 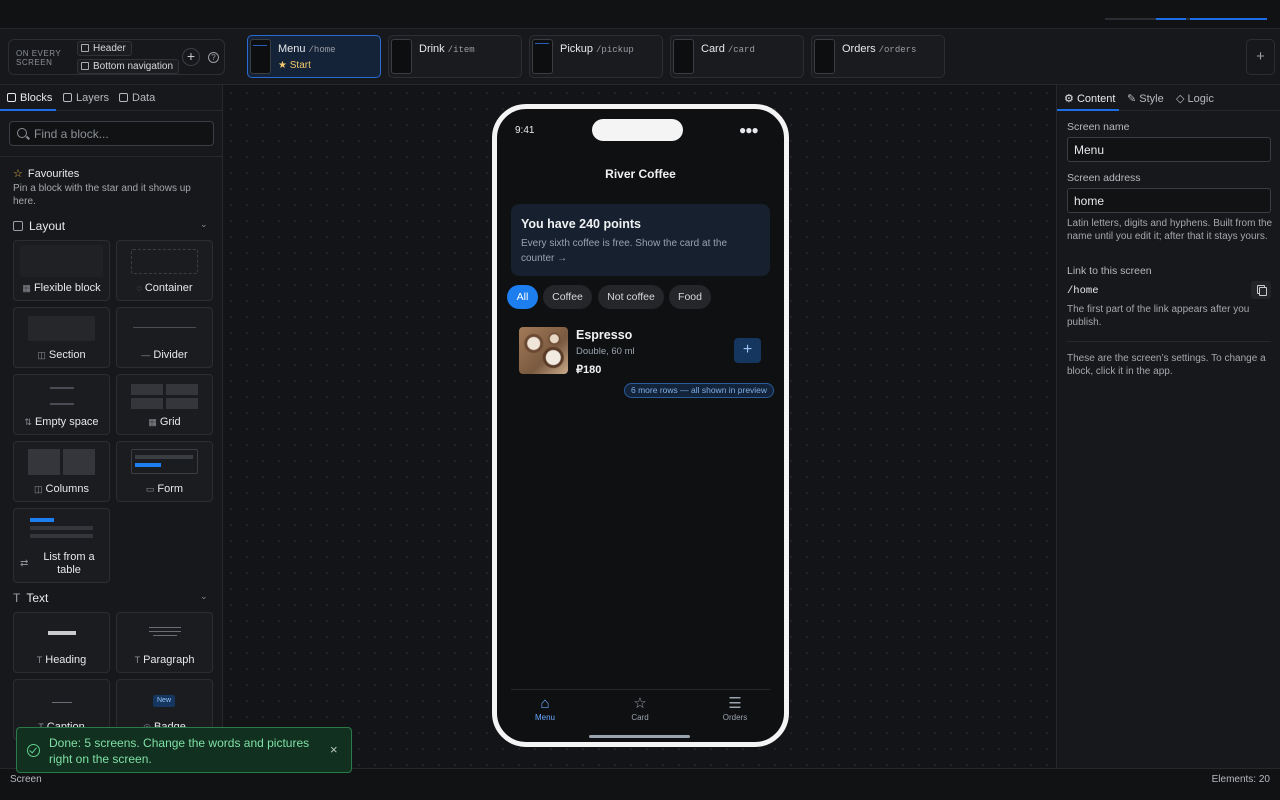 I want to click on block-divider: — Divider, so click(x=164, y=337).